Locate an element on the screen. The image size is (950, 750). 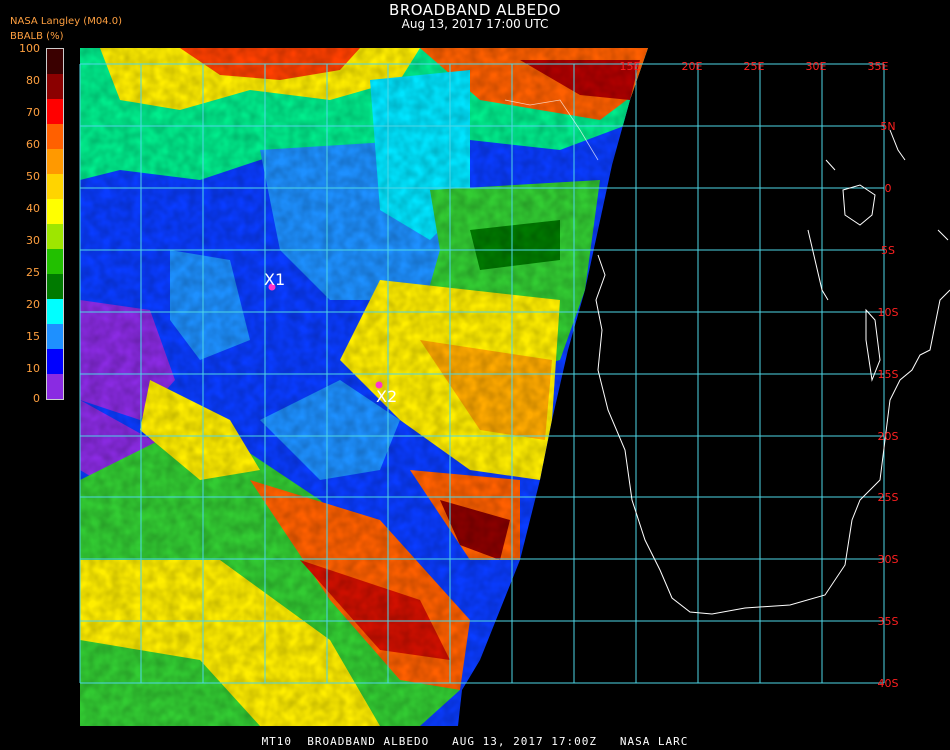
svg-text: X2 is located at coordinates (386, 396).